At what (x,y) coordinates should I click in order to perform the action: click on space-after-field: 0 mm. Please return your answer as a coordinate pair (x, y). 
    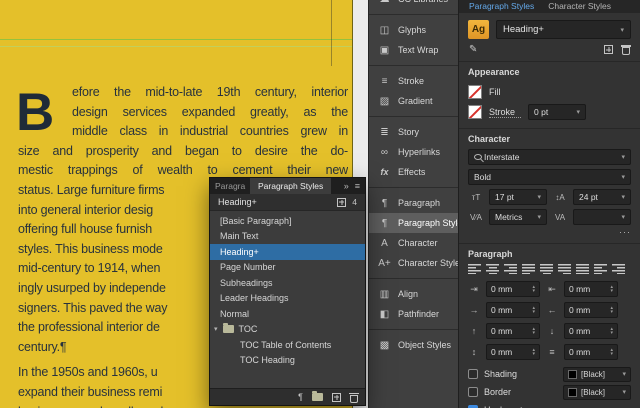
    Looking at the image, I should click on (591, 331).